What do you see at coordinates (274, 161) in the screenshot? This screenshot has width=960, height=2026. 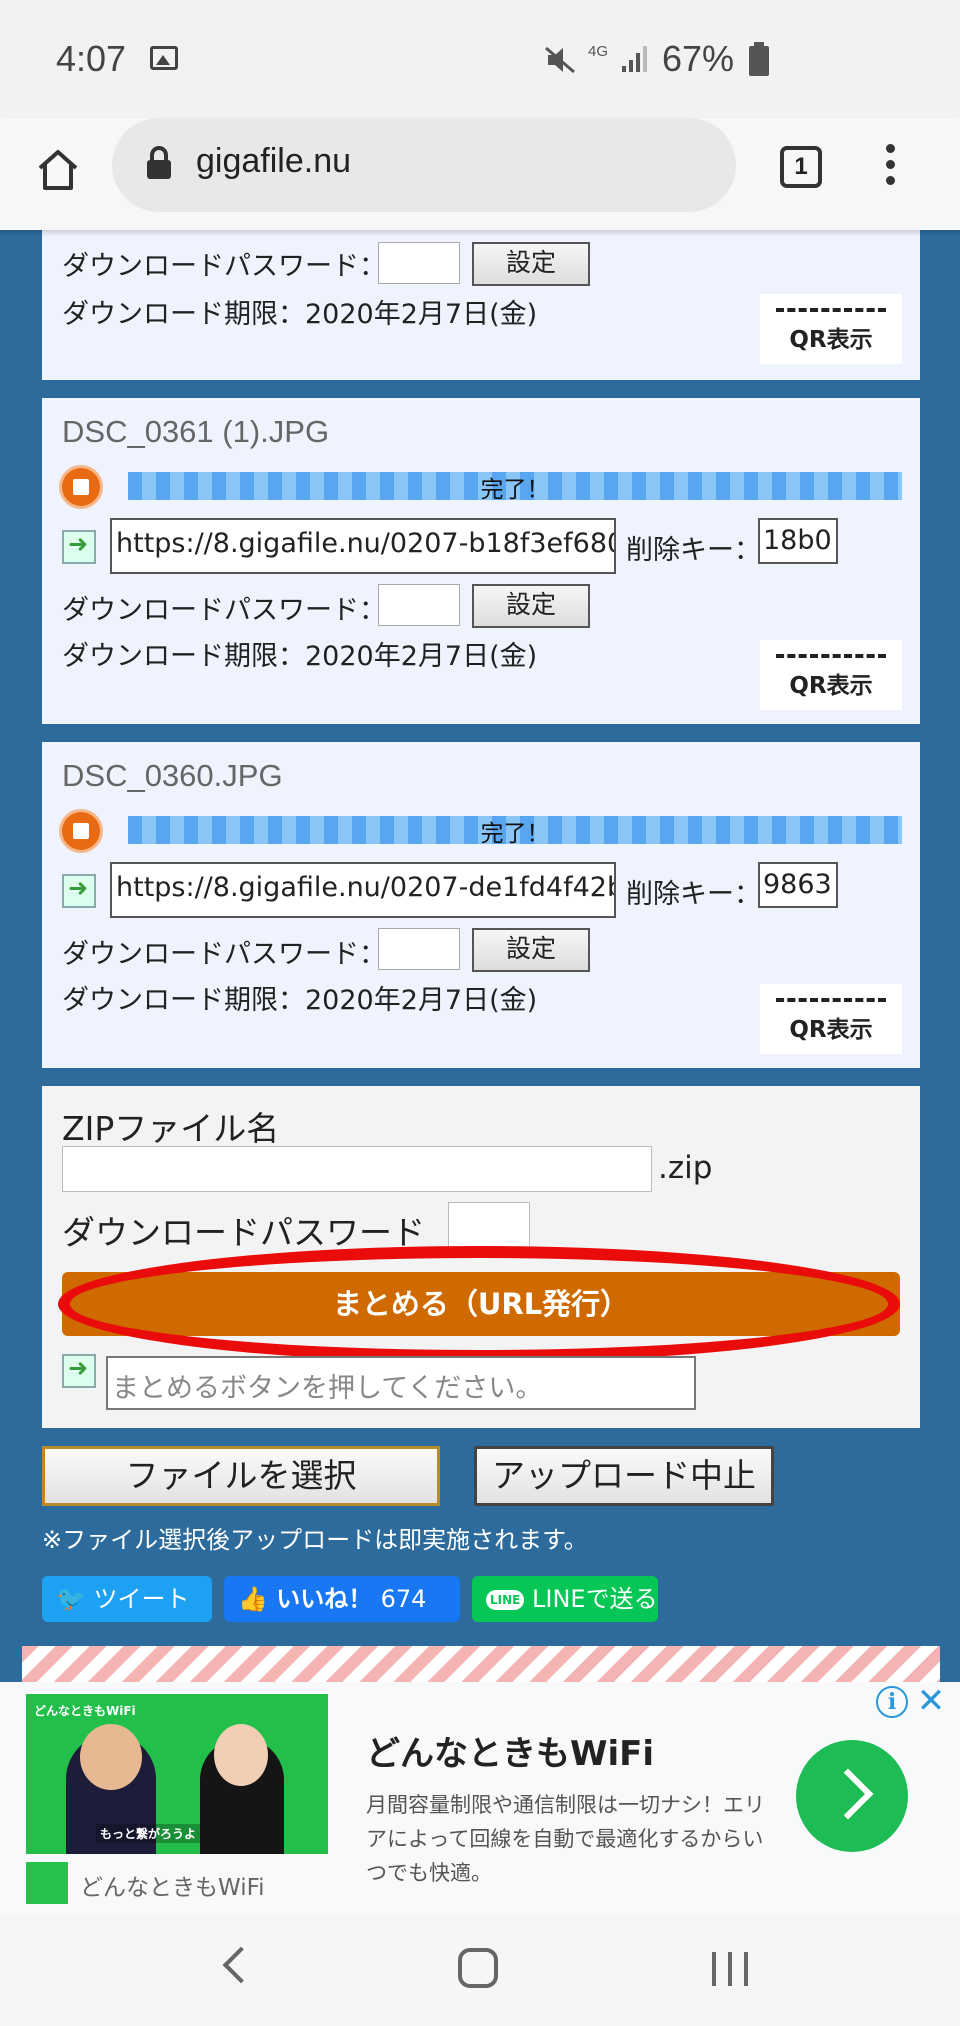 I see `url-text: gigafile.nu` at bounding box center [274, 161].